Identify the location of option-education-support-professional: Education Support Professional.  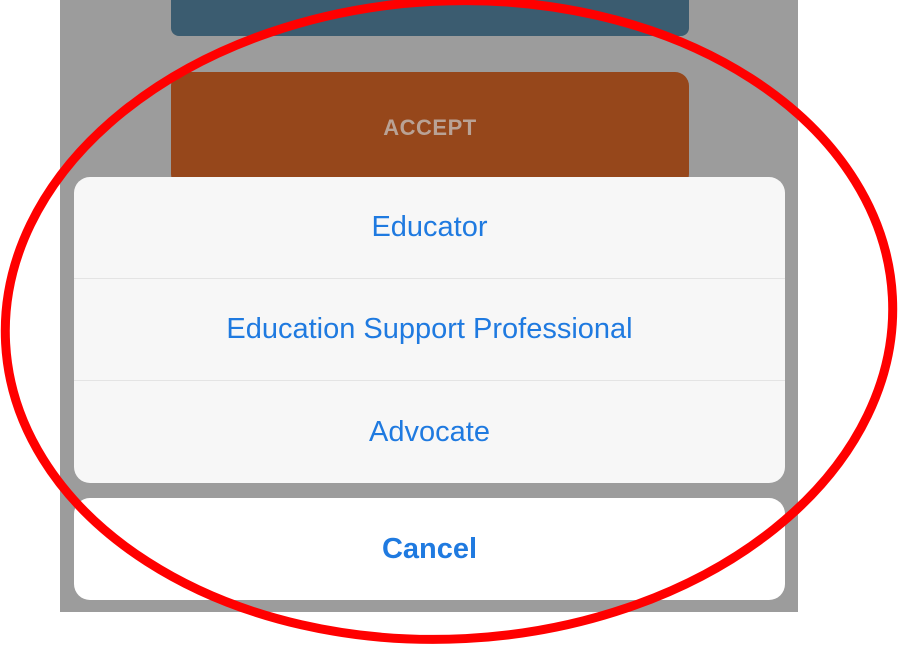
(429, 330).